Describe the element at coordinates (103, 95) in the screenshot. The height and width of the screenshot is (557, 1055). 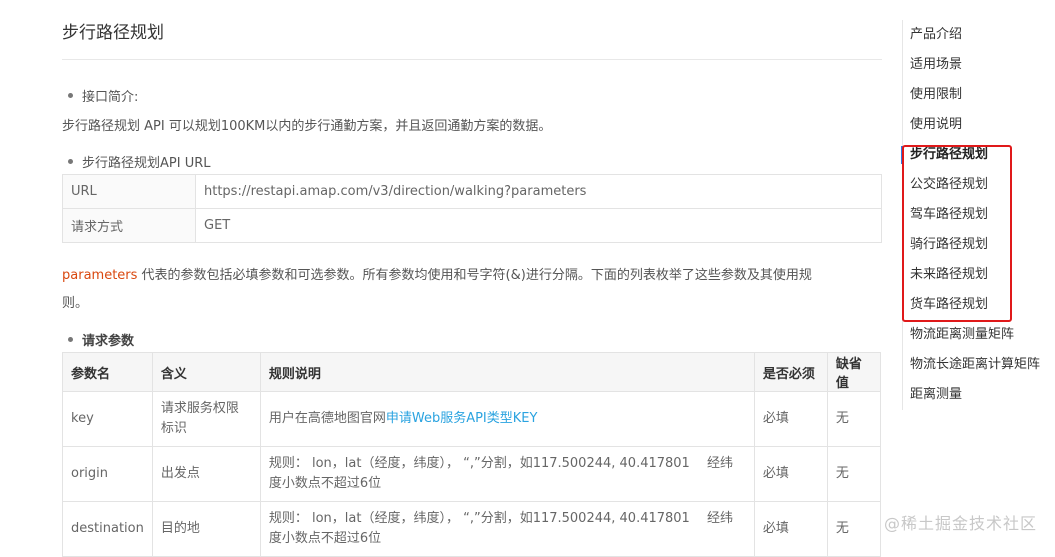
I see `intro-bullet: 接口简介:` at that location.